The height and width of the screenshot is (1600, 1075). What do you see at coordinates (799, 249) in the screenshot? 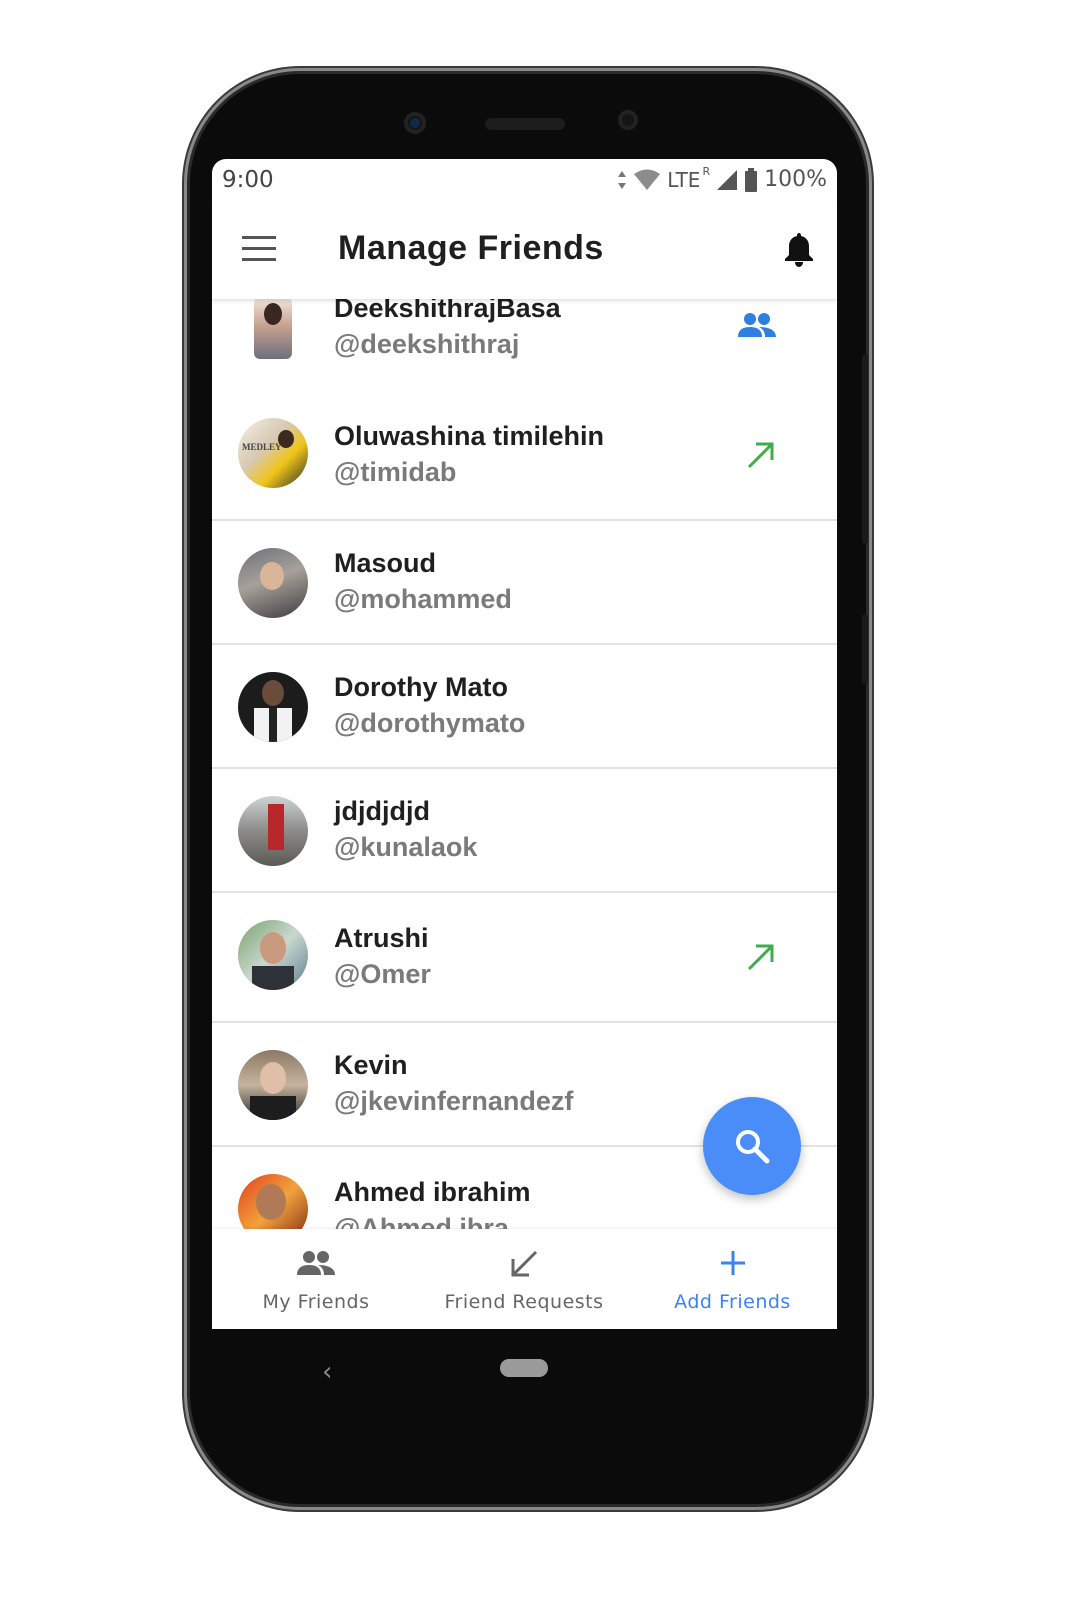
I see `bell-icon` at bounding box center [799, 249].